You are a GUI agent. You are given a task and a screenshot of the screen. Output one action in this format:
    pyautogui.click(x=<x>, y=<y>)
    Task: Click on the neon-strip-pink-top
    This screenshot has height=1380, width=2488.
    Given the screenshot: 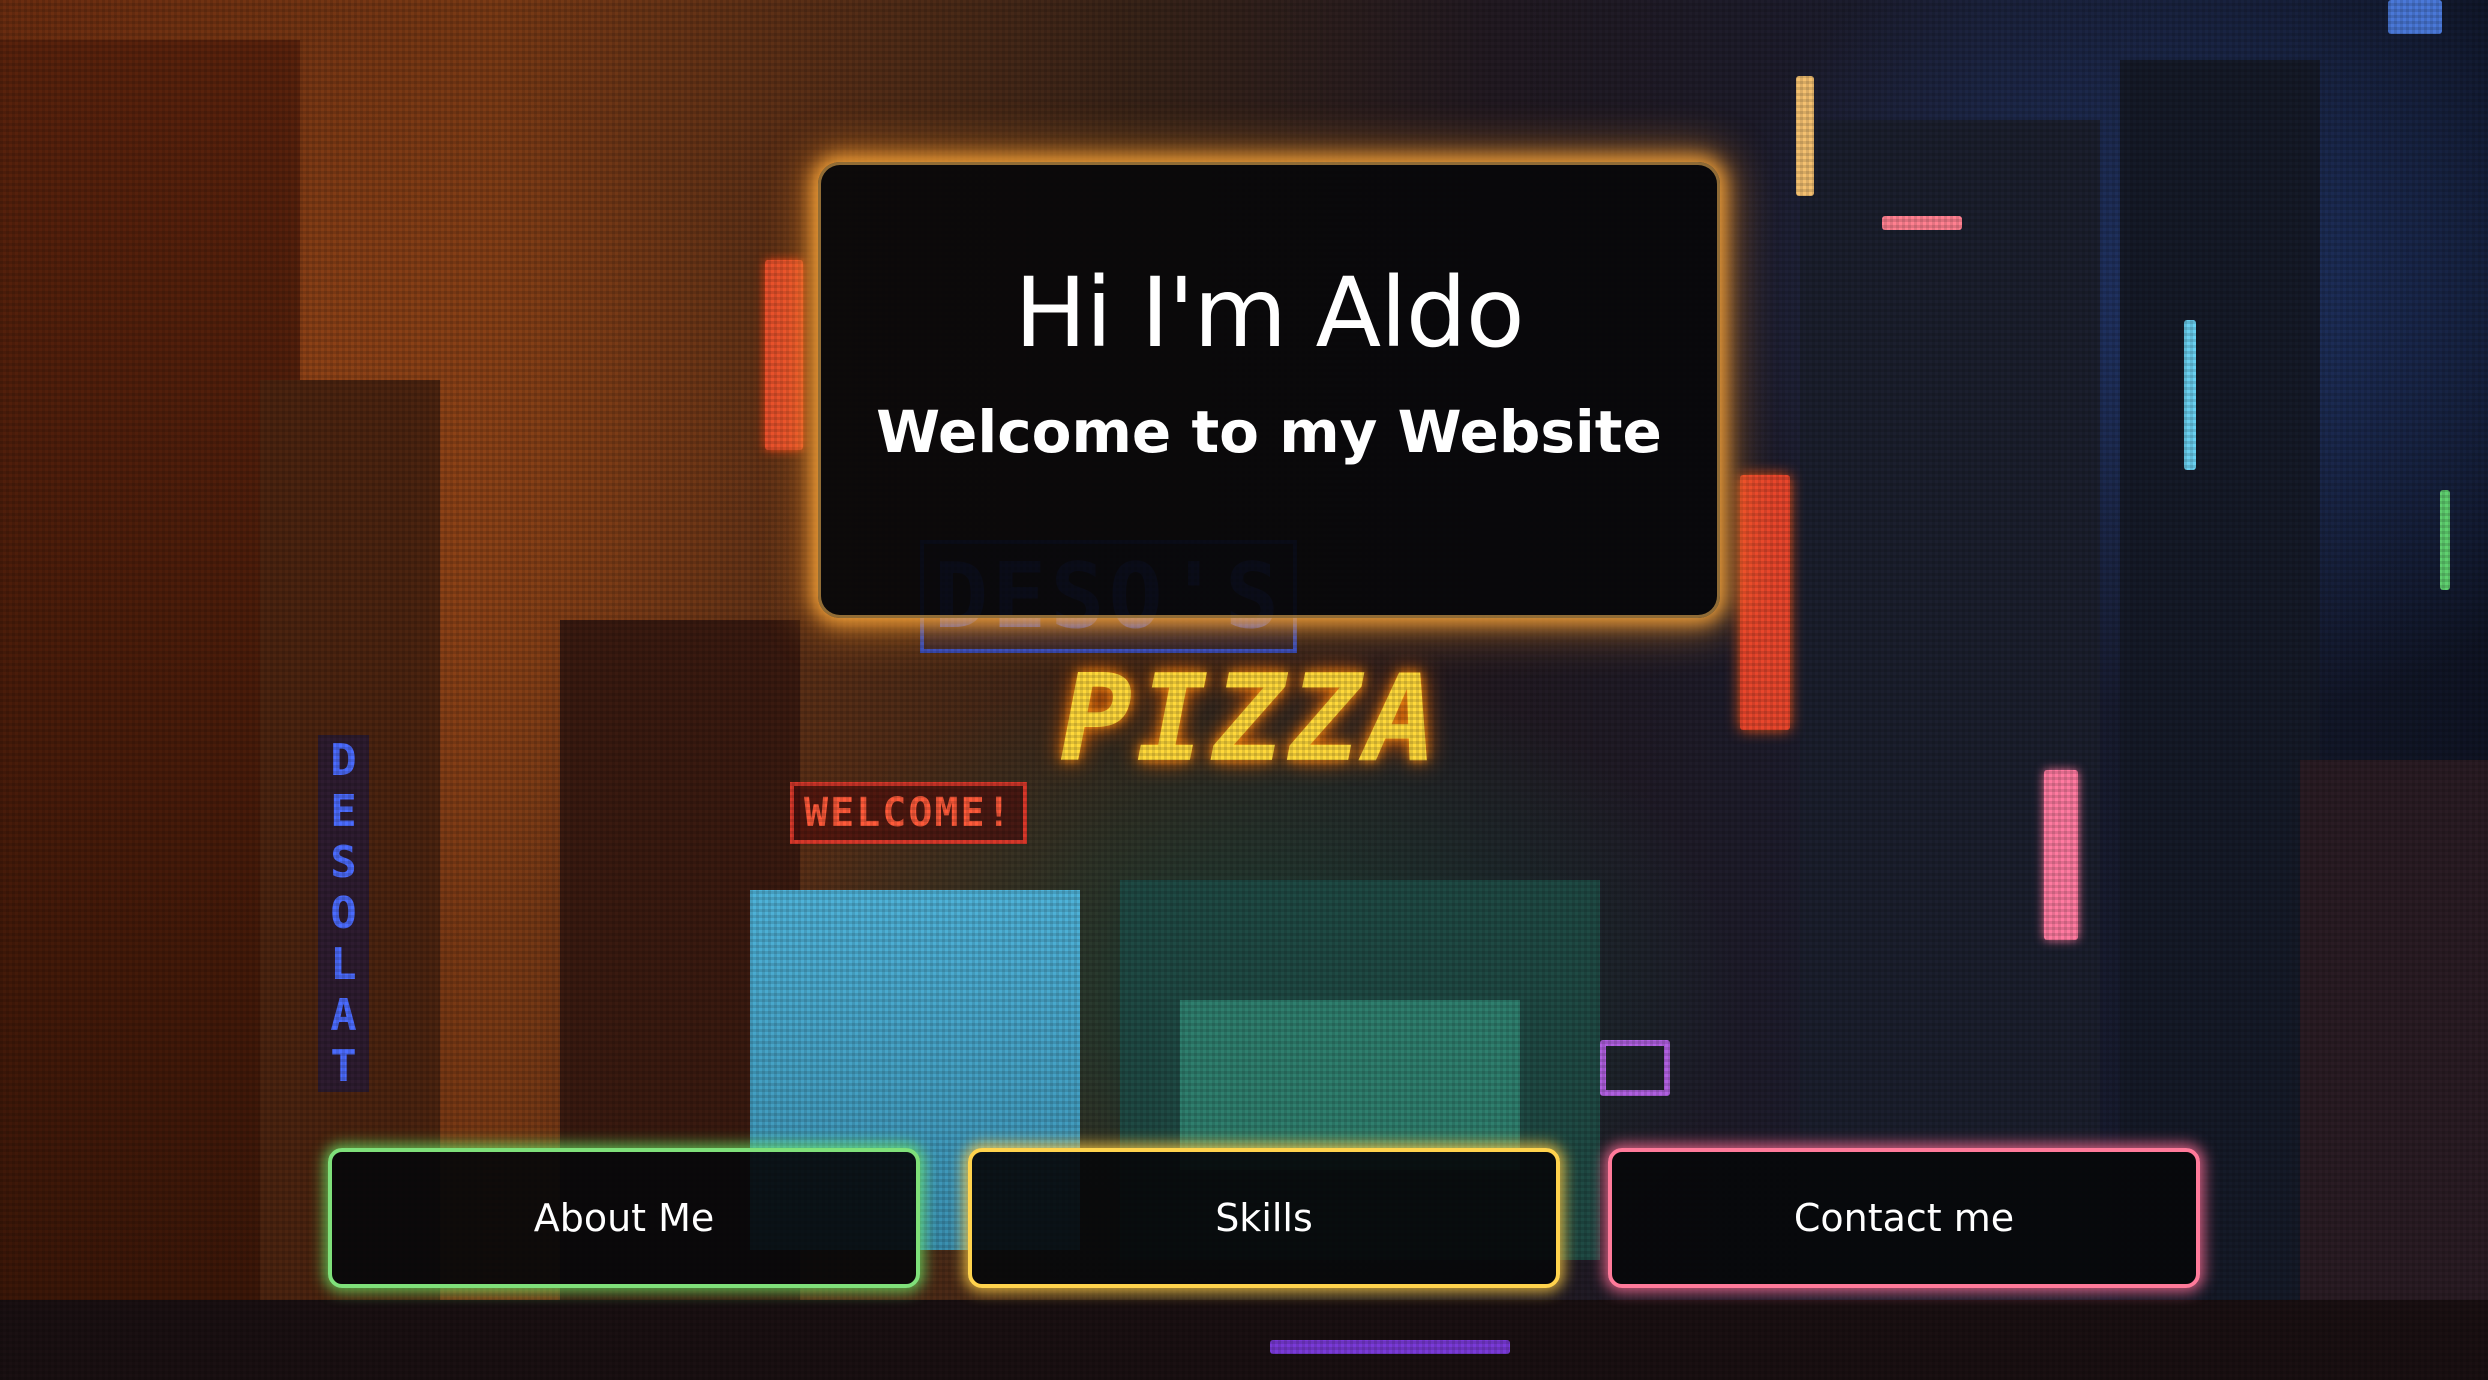 What is the action you would take?
    pyautogui.click(x=1922, y=223)
    